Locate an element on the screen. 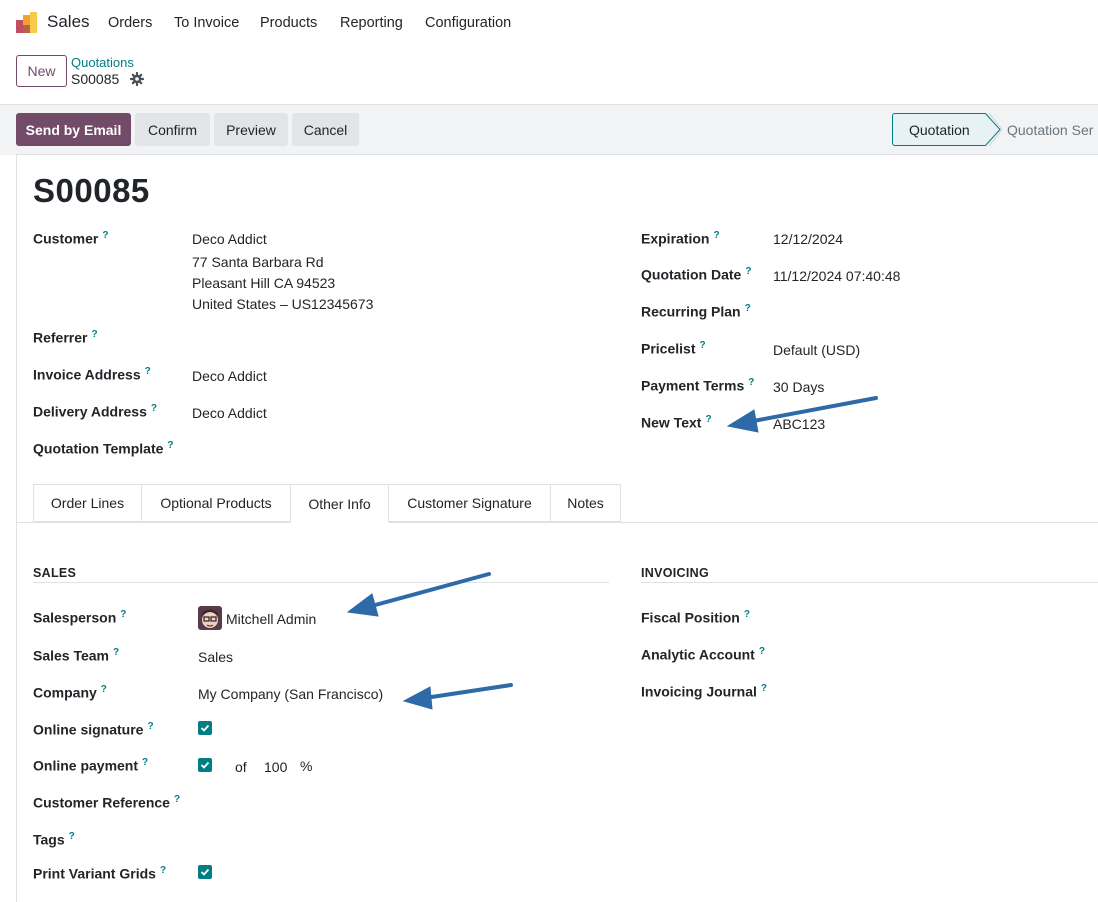  annotation-arrow-company is located at coordinates (457, 696).